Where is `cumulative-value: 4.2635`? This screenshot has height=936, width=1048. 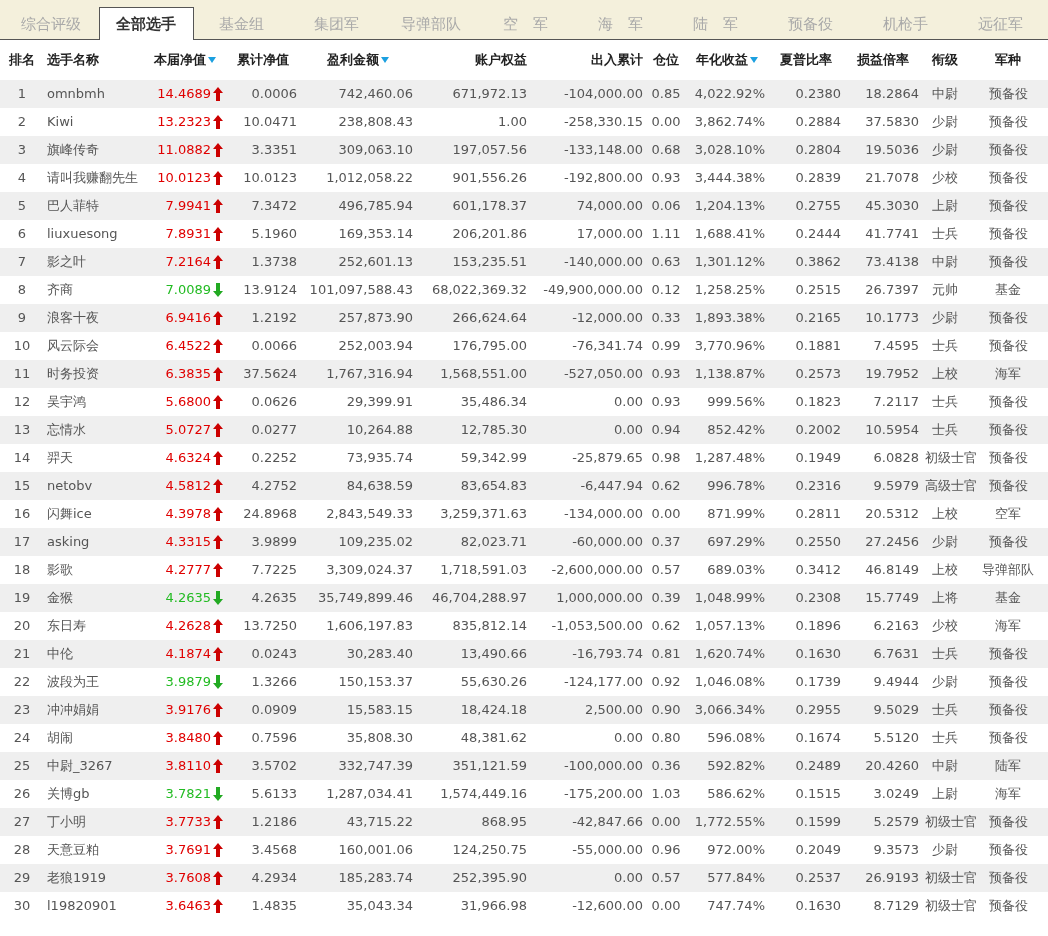
cumulative-value: 4.2635 is located at coordinates (274, 598).